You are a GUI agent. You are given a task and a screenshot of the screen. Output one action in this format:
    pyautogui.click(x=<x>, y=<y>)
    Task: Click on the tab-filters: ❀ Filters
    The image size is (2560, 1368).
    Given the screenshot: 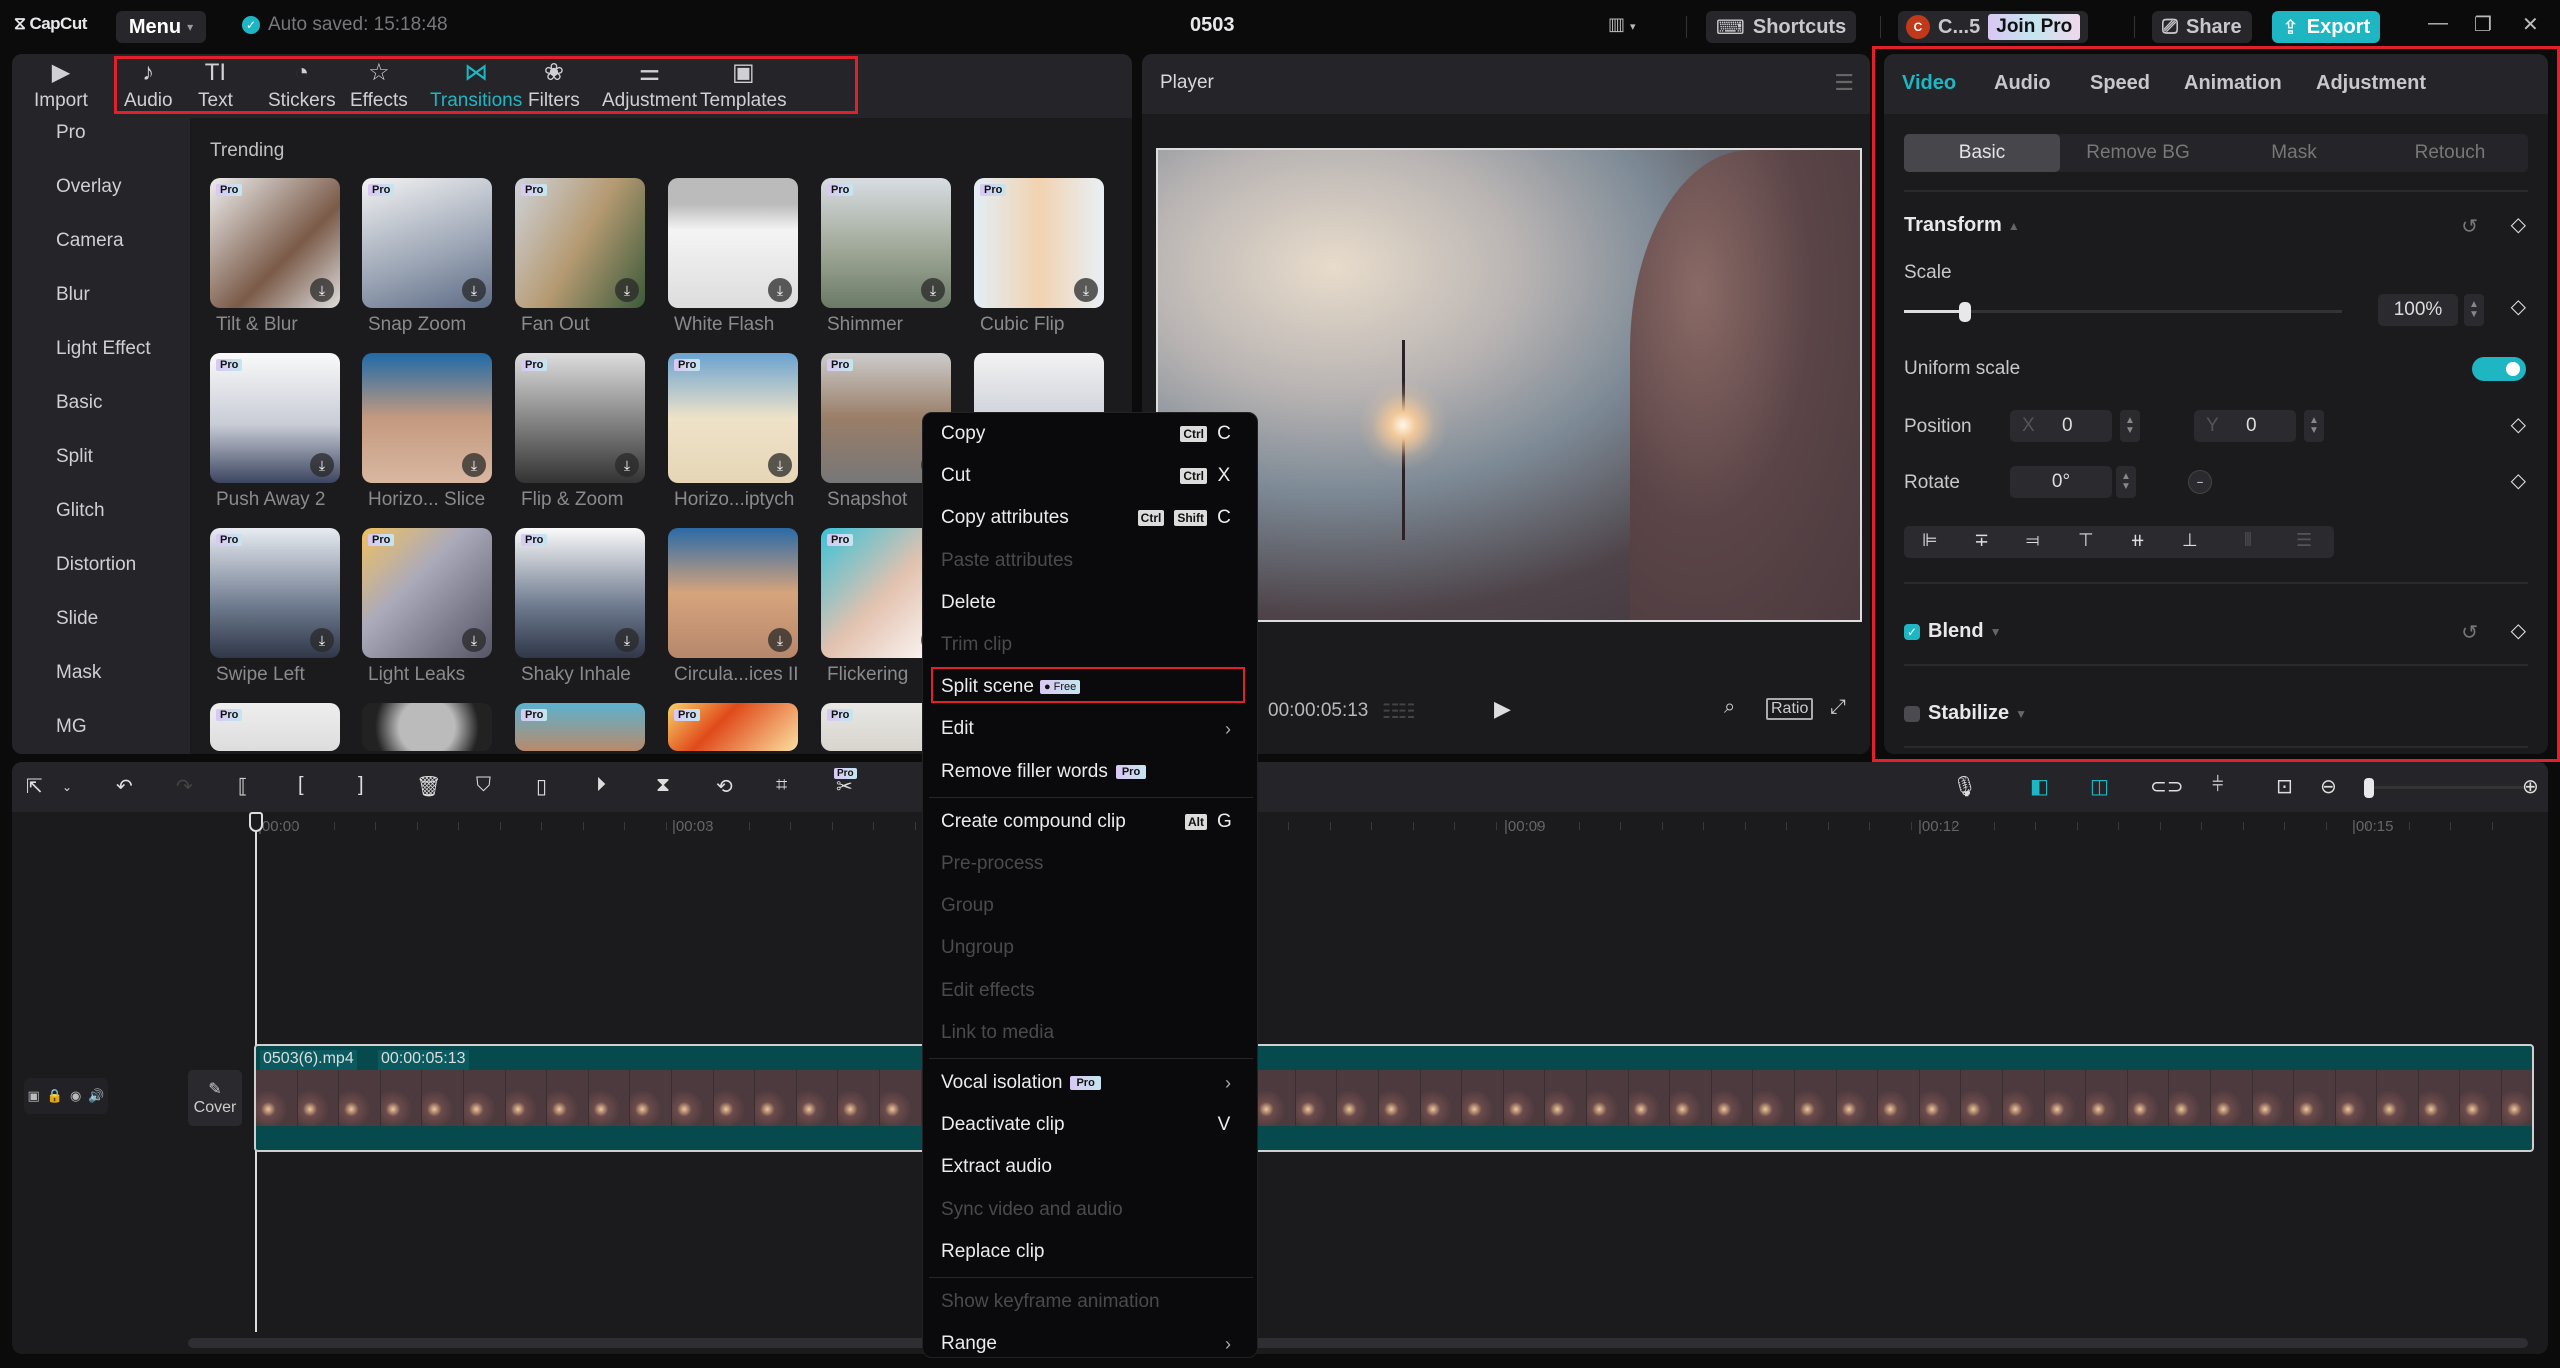 What is the action you would take?
    pyautogui.click(x=554, y=85)
    